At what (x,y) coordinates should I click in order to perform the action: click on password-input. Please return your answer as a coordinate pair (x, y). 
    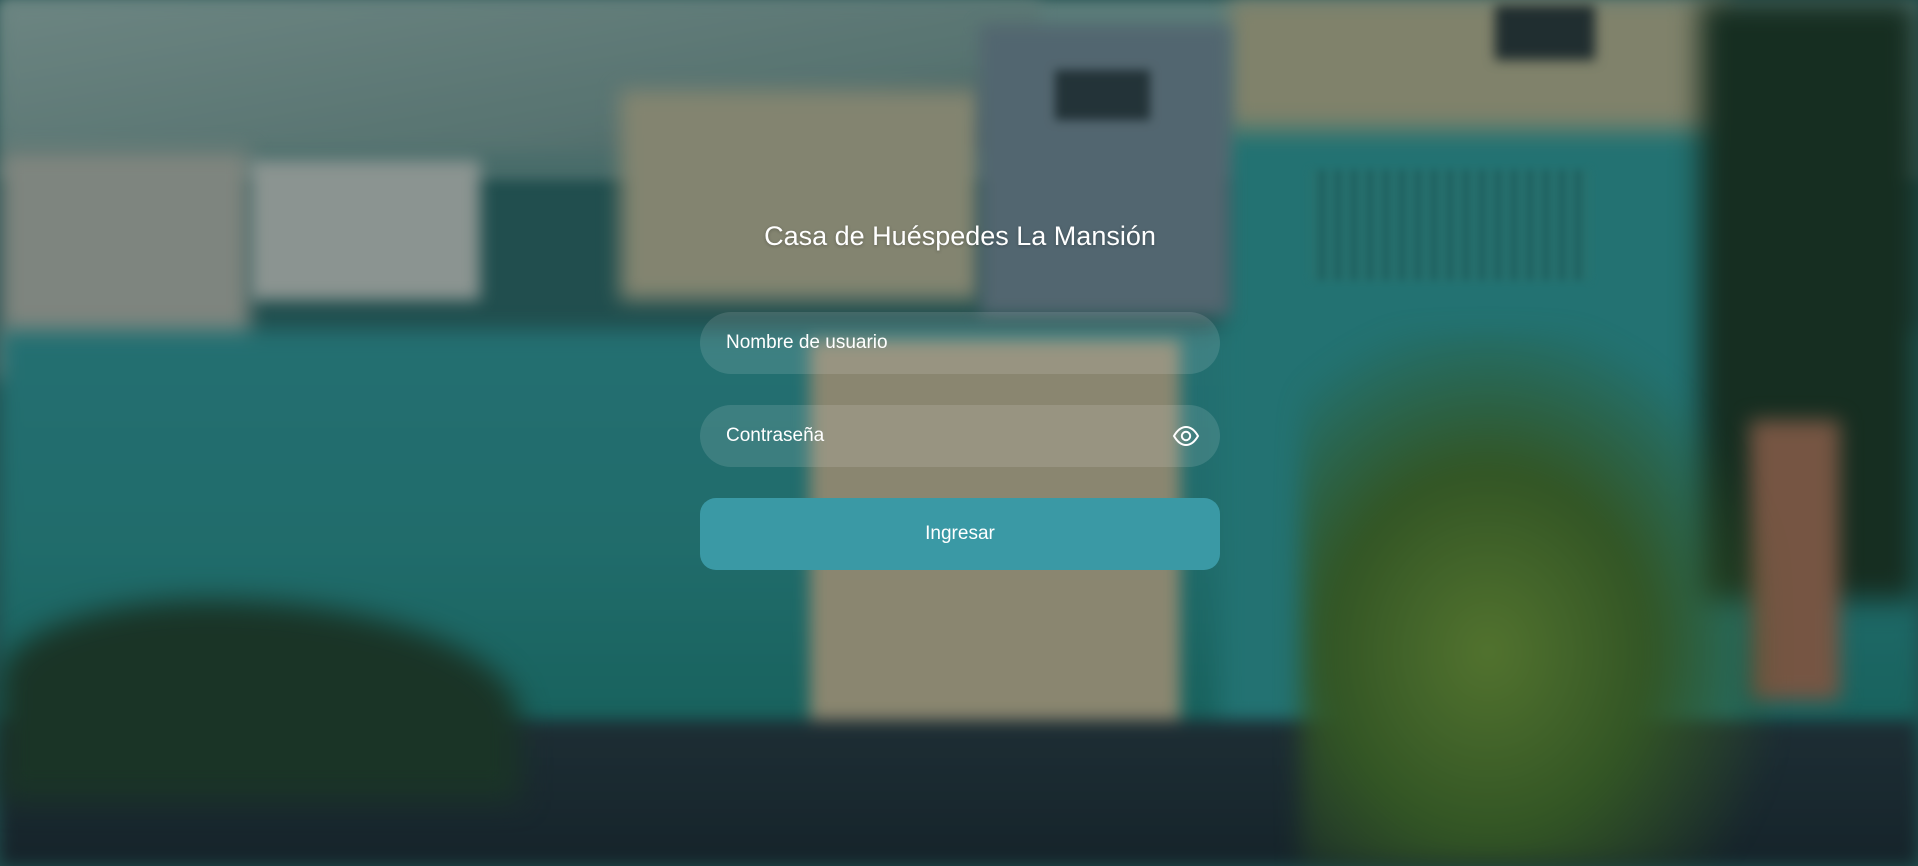
    Looking at the image, I should click on (960, 436).